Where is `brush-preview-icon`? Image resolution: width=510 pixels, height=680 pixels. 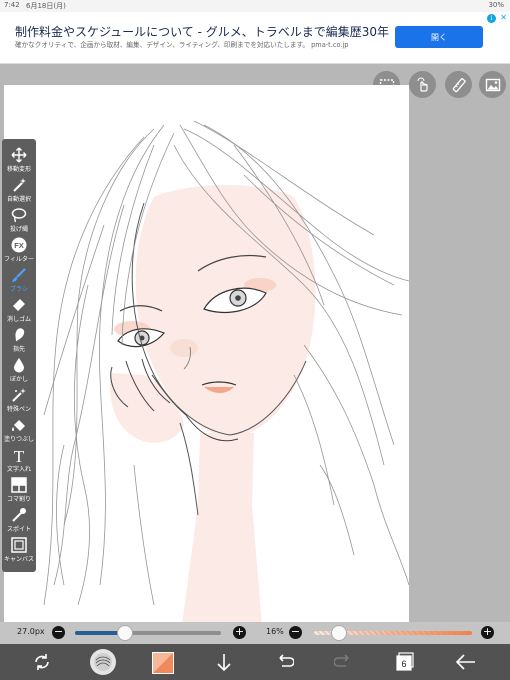
brush-preview-icon is located at coordinates (103, 662).